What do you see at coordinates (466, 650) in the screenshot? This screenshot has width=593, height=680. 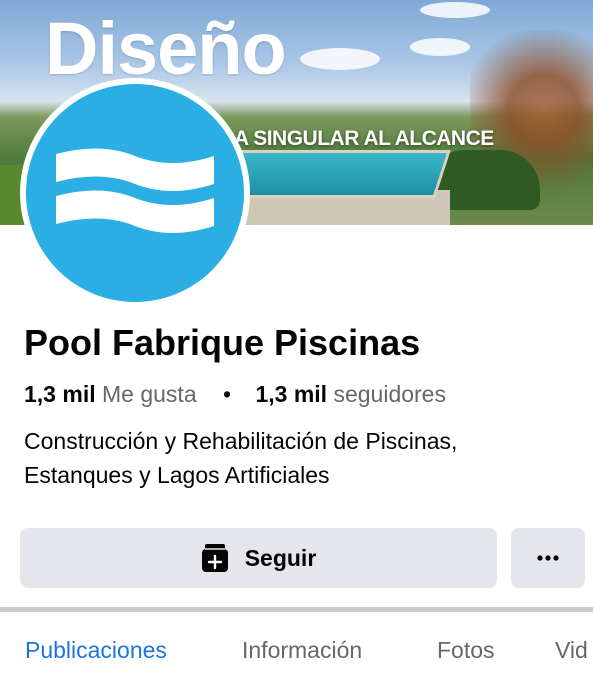 I see `tab-fotos: Fotos` at bounding box center [466, 650].